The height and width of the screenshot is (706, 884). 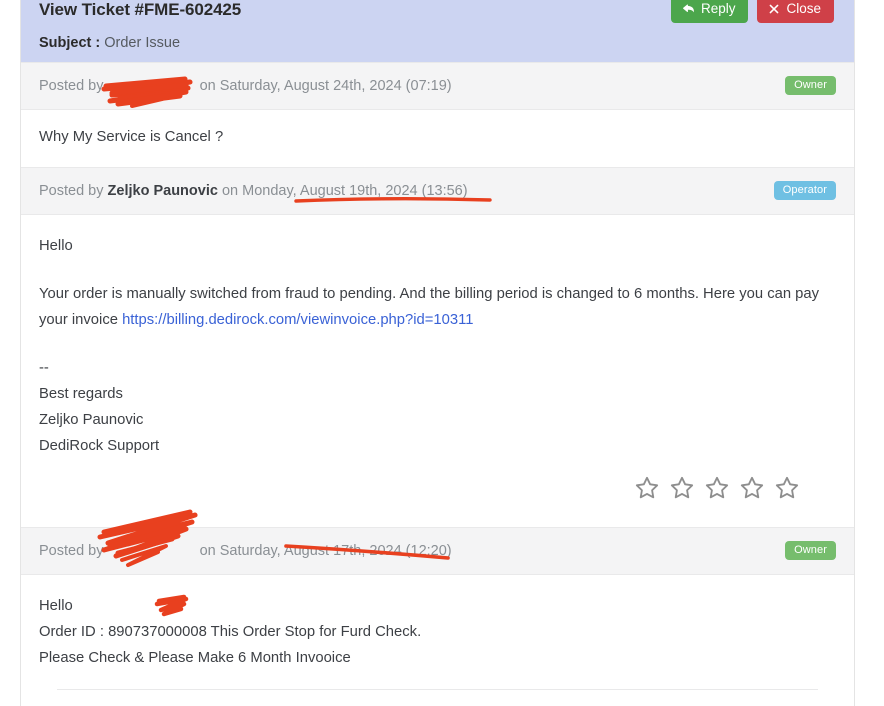 What do you see at coordinates (718, 8) in the screenshot?
I see `reply-button-label: Reply` at bounding box center [718, 8].